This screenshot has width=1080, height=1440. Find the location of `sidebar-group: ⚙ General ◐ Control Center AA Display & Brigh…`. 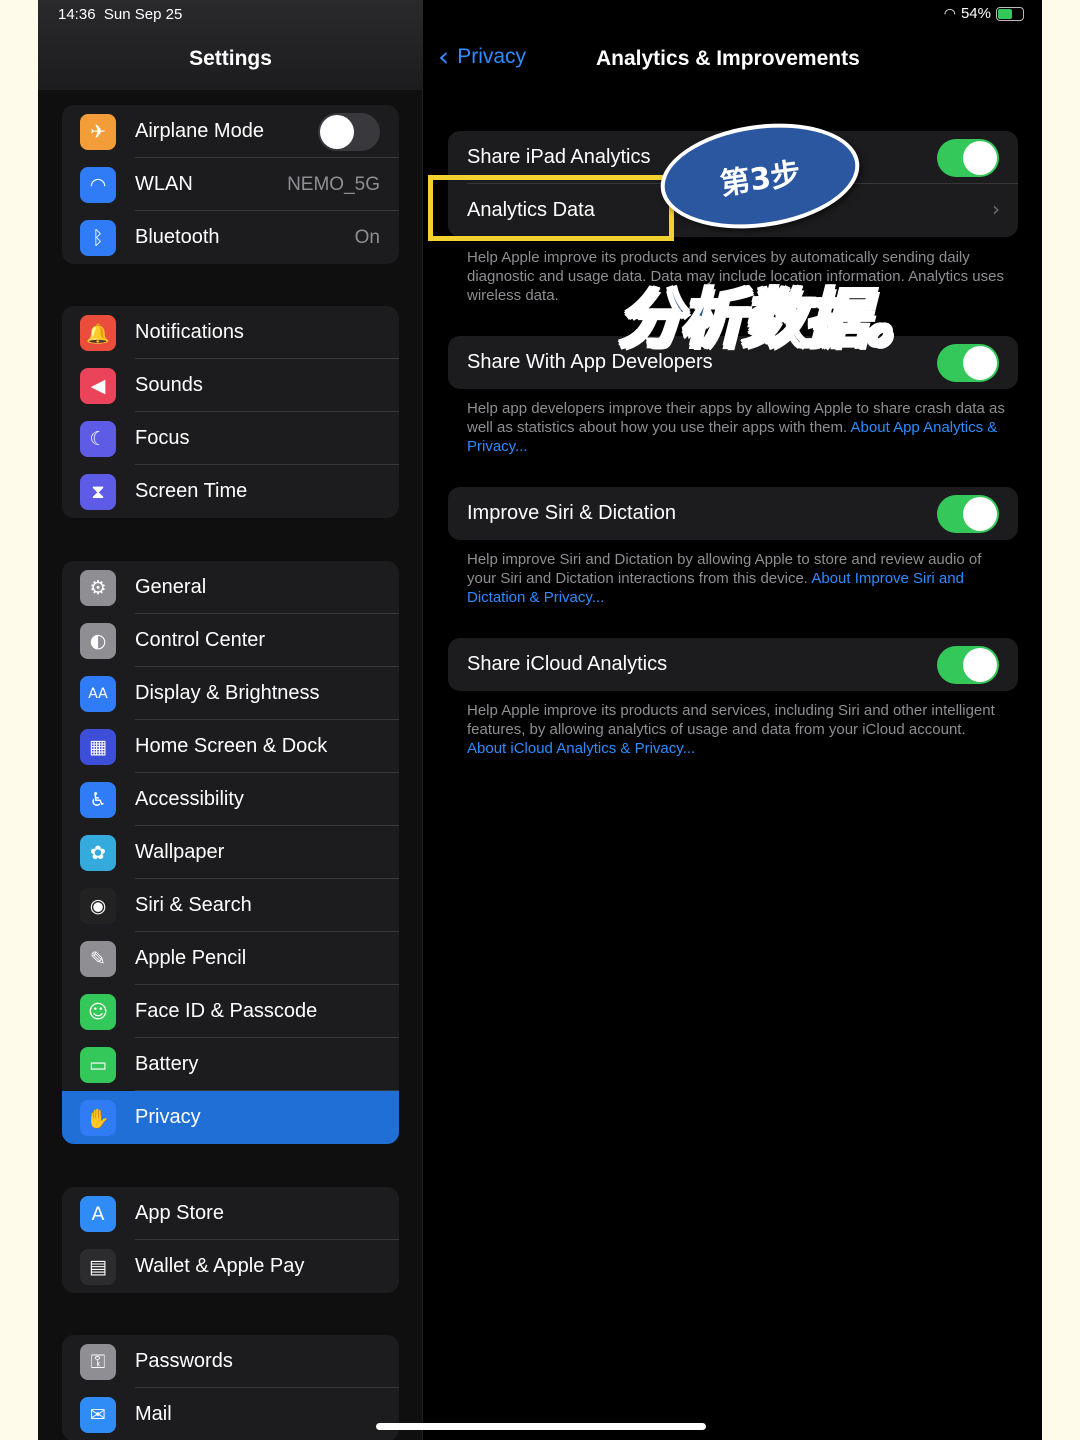

sidebar-group: ⚙ General ◐ Control Center AA Display & Brigh… is located at coordinates (230, 852).